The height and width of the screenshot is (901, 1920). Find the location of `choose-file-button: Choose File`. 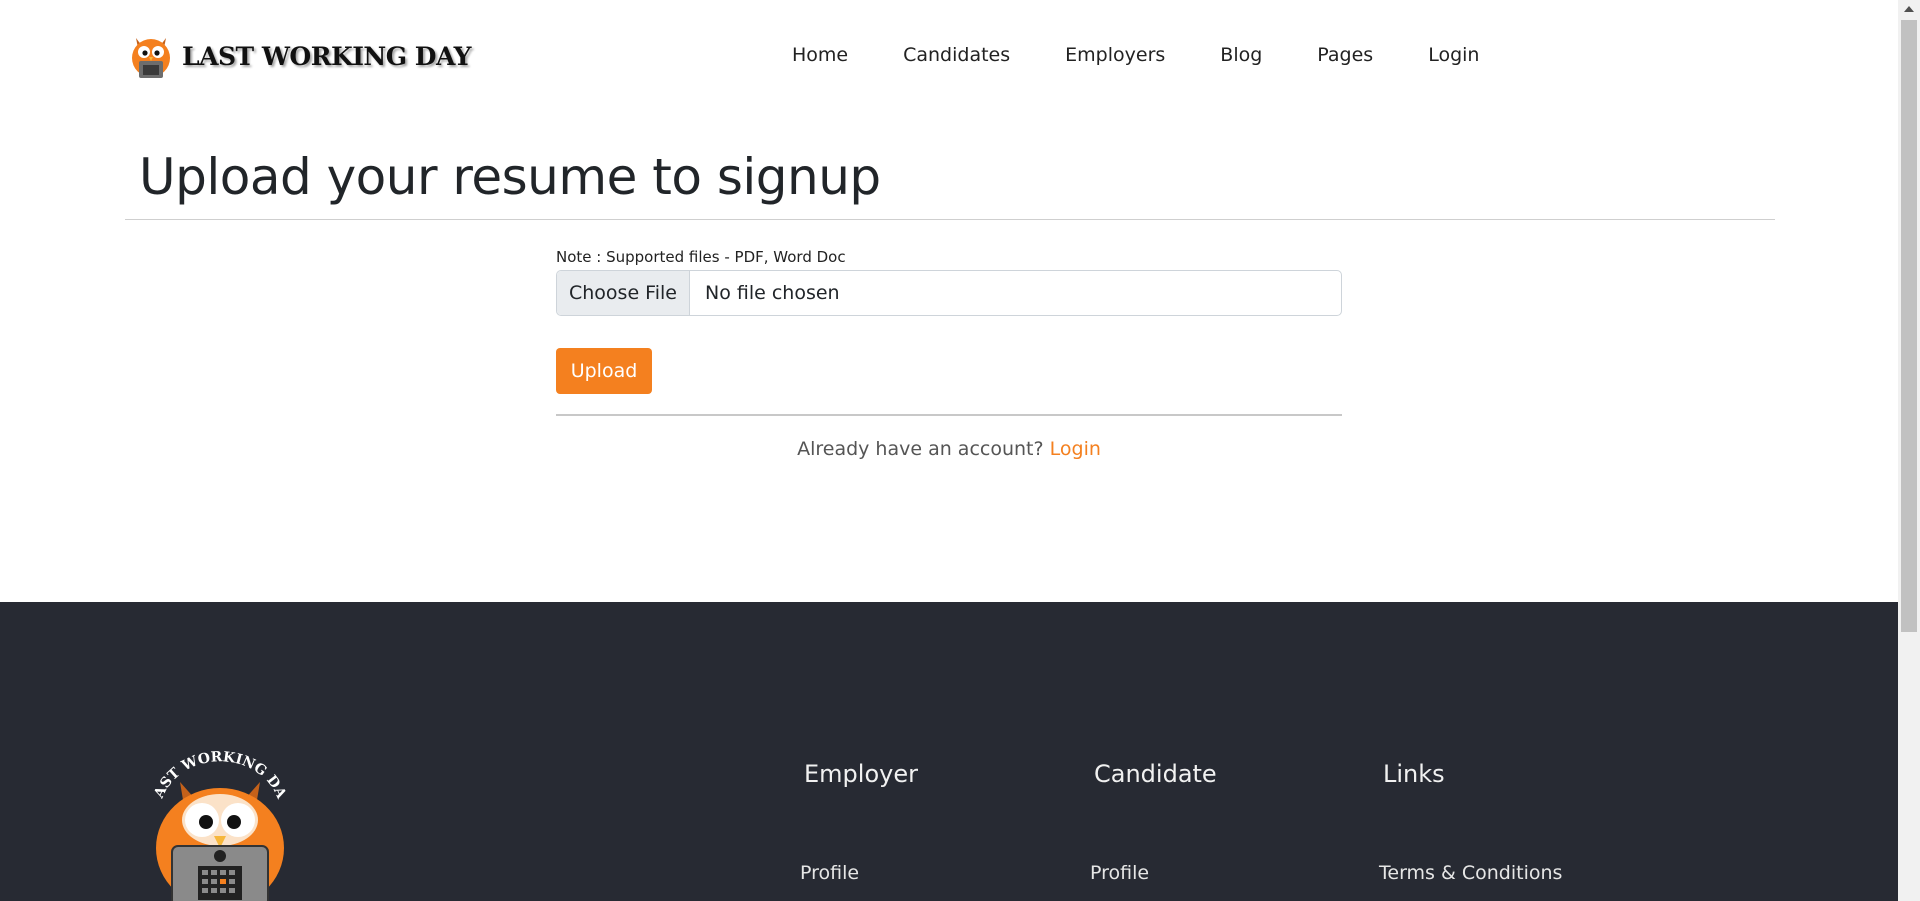

choose-file-button: Choose File is located at coordinates (623, 293).